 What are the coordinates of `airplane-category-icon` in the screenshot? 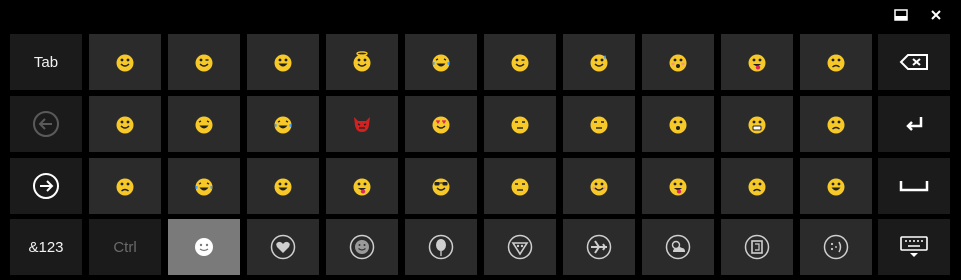 It's located at (599, 247).